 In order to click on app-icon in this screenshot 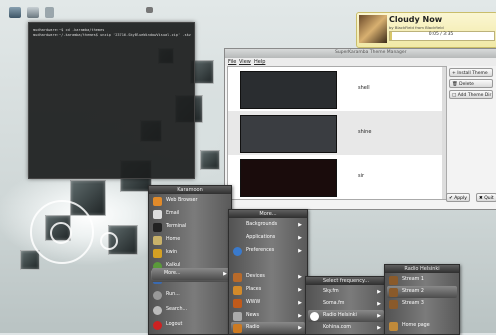, I will do `click(49, 12)`.